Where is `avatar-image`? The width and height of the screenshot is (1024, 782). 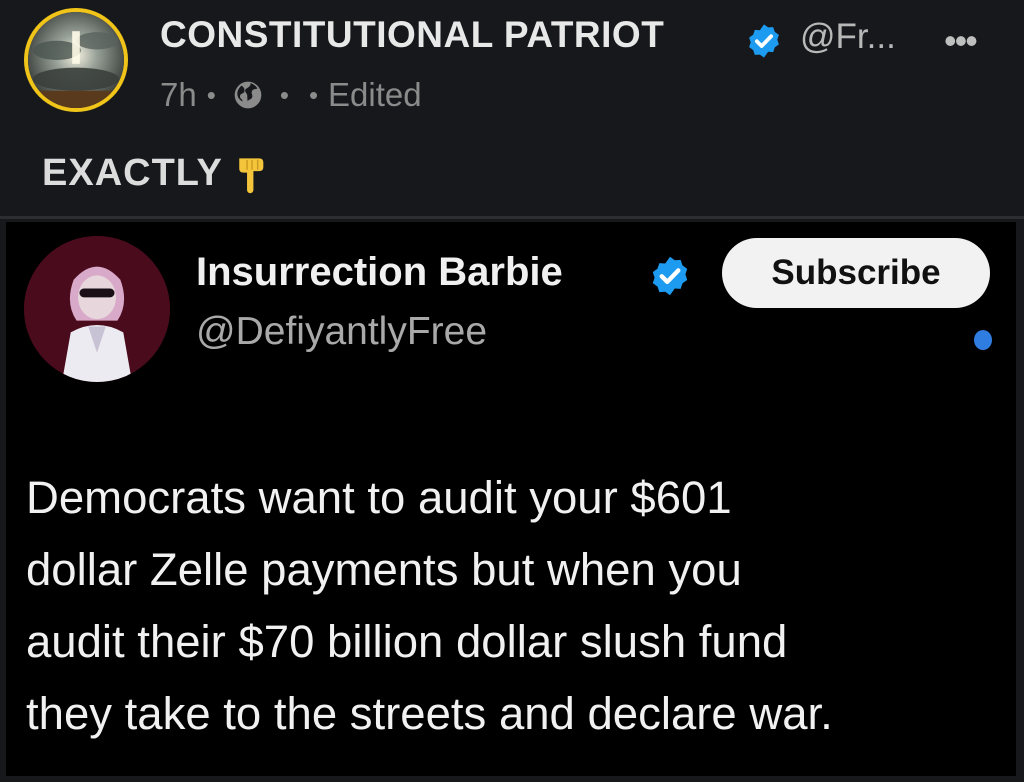 avatar-image is located at coordinates (76, 60).